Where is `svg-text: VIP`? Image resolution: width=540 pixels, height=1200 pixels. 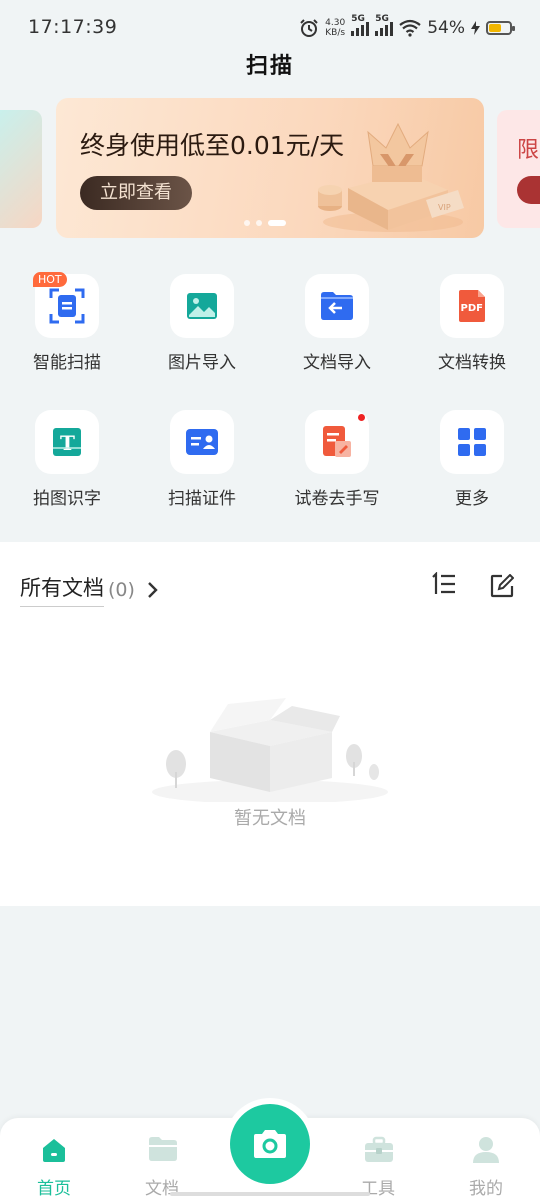
svg-text: VIP is located at coordinates (444, 207).